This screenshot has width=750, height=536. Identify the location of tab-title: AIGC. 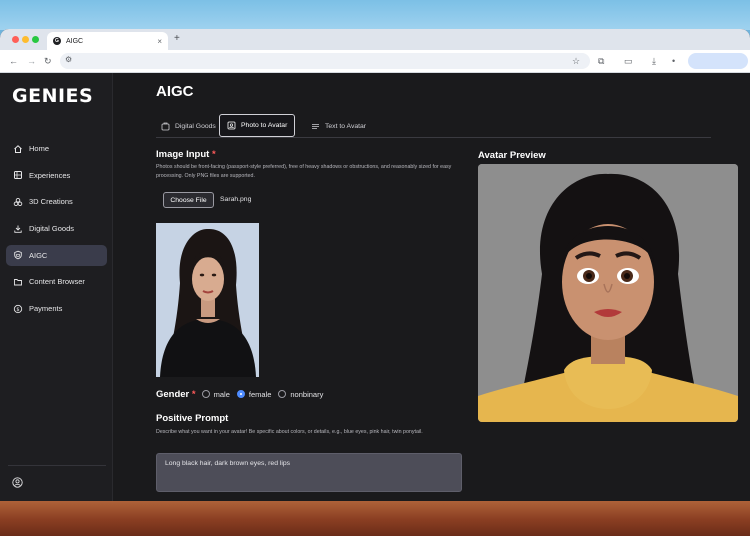
(75, 41).